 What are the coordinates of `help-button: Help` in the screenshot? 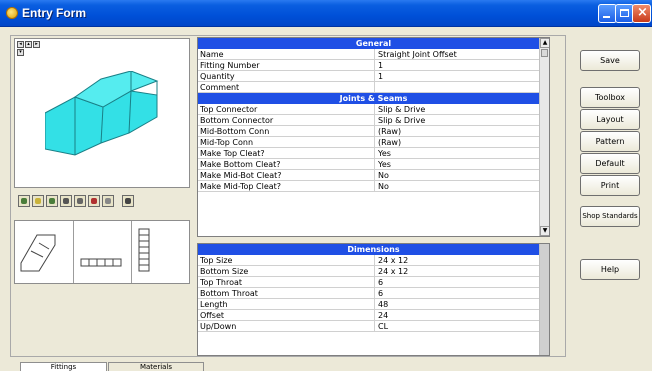 It's located at (610, 269).